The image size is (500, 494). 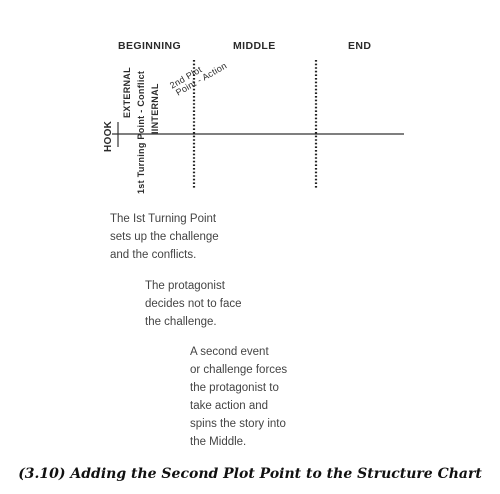 I want to click on note-line: the challenge., so click(x=181, y=322).